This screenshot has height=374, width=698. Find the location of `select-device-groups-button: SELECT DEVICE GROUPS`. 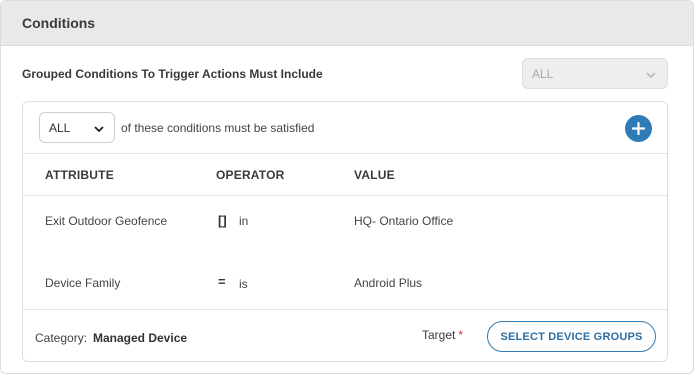

select-device-groups-button: SELECT DEVICE GROUPS is located at coordinates (571, 336).